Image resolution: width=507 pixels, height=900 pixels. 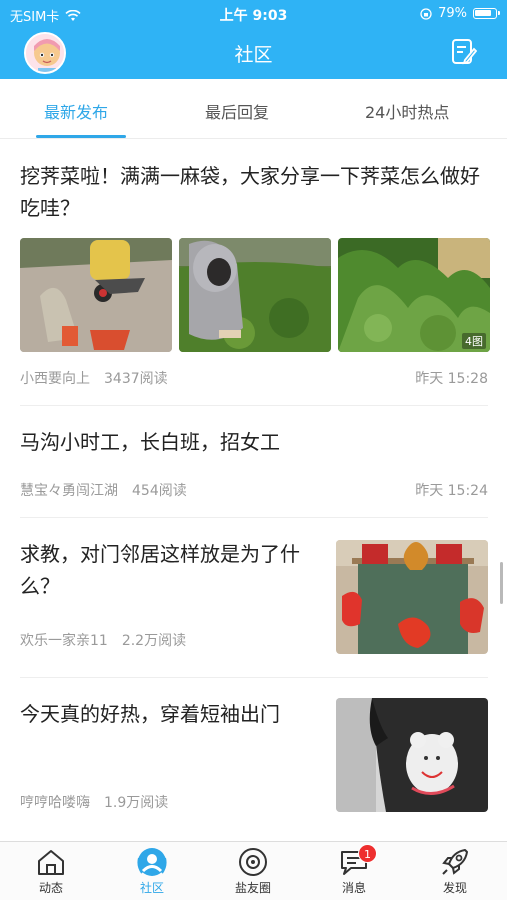 What do you see at coordinates (154, 641) in the screenshot?
I see `post-reads: 2.2万阅读` at bounding box center [154, 641].